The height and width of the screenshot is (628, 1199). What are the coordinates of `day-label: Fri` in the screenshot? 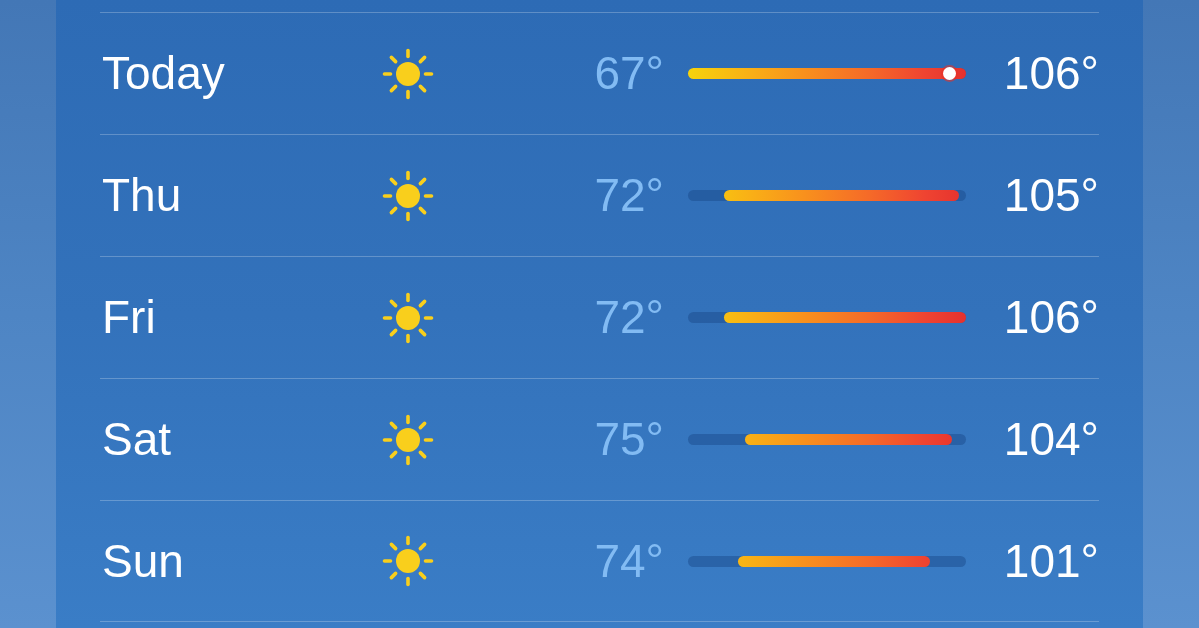 It's located at (128, 317).